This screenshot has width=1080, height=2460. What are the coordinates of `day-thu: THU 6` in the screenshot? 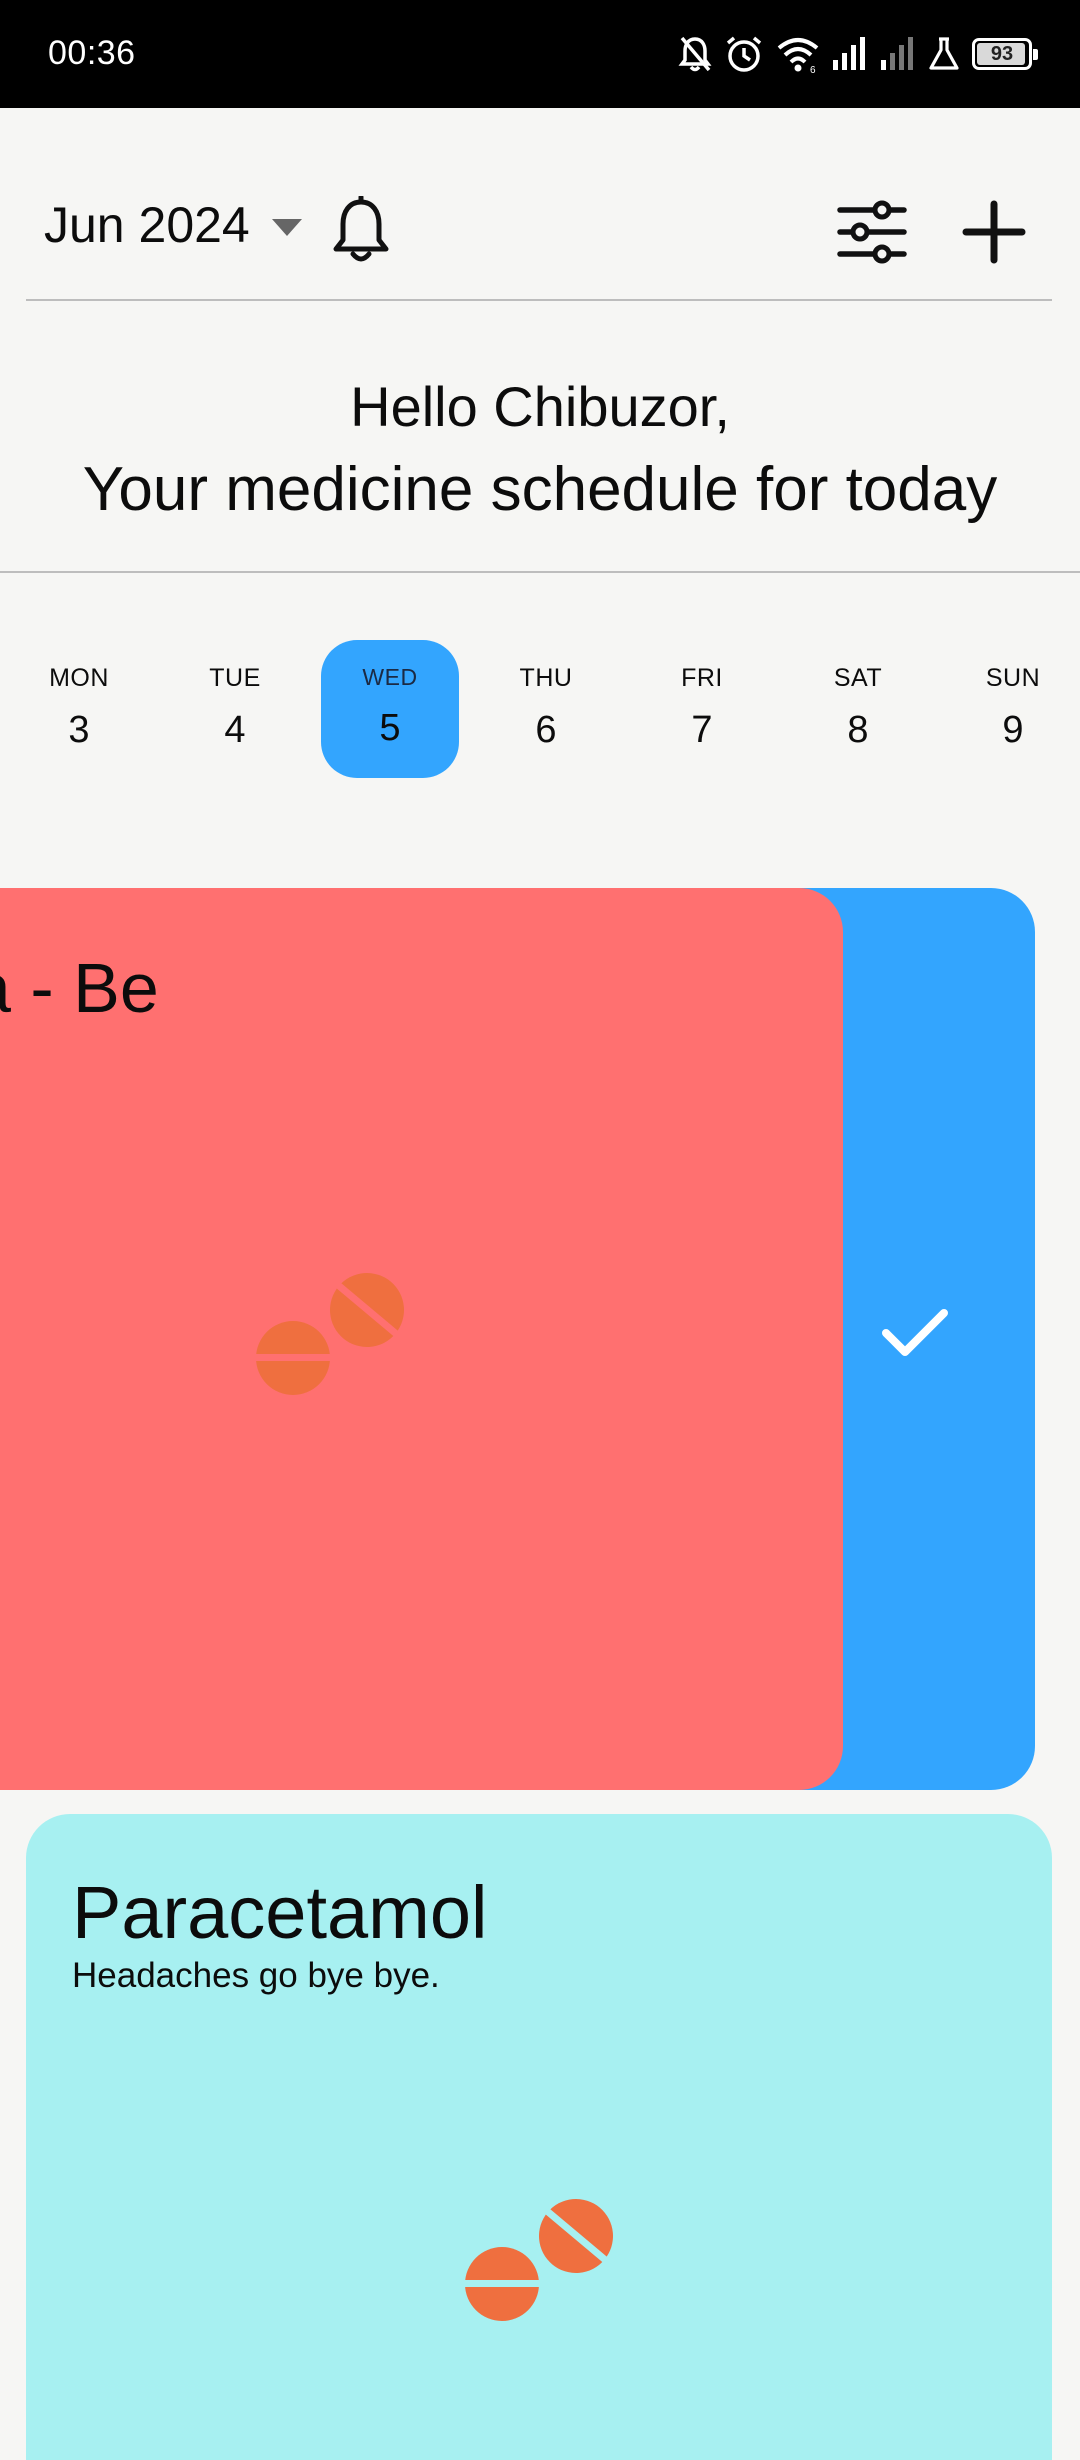 It's located at (546, 709).